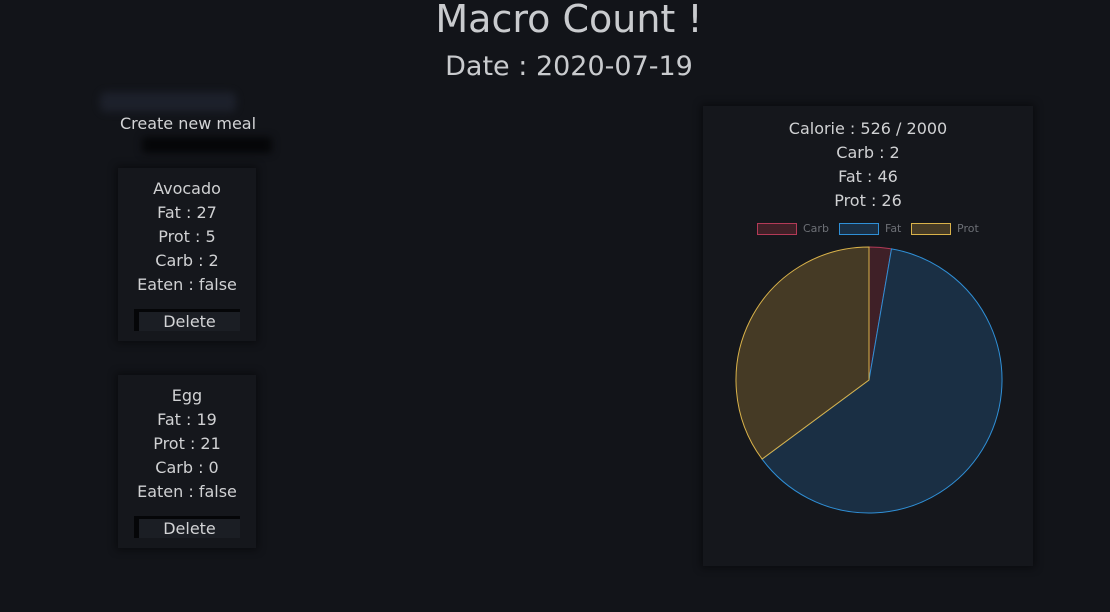  What do you see at coordinates (187, 260) in the screenshot?
I see `meal-carb: Carb : 2` at bounding box center [187, 260].